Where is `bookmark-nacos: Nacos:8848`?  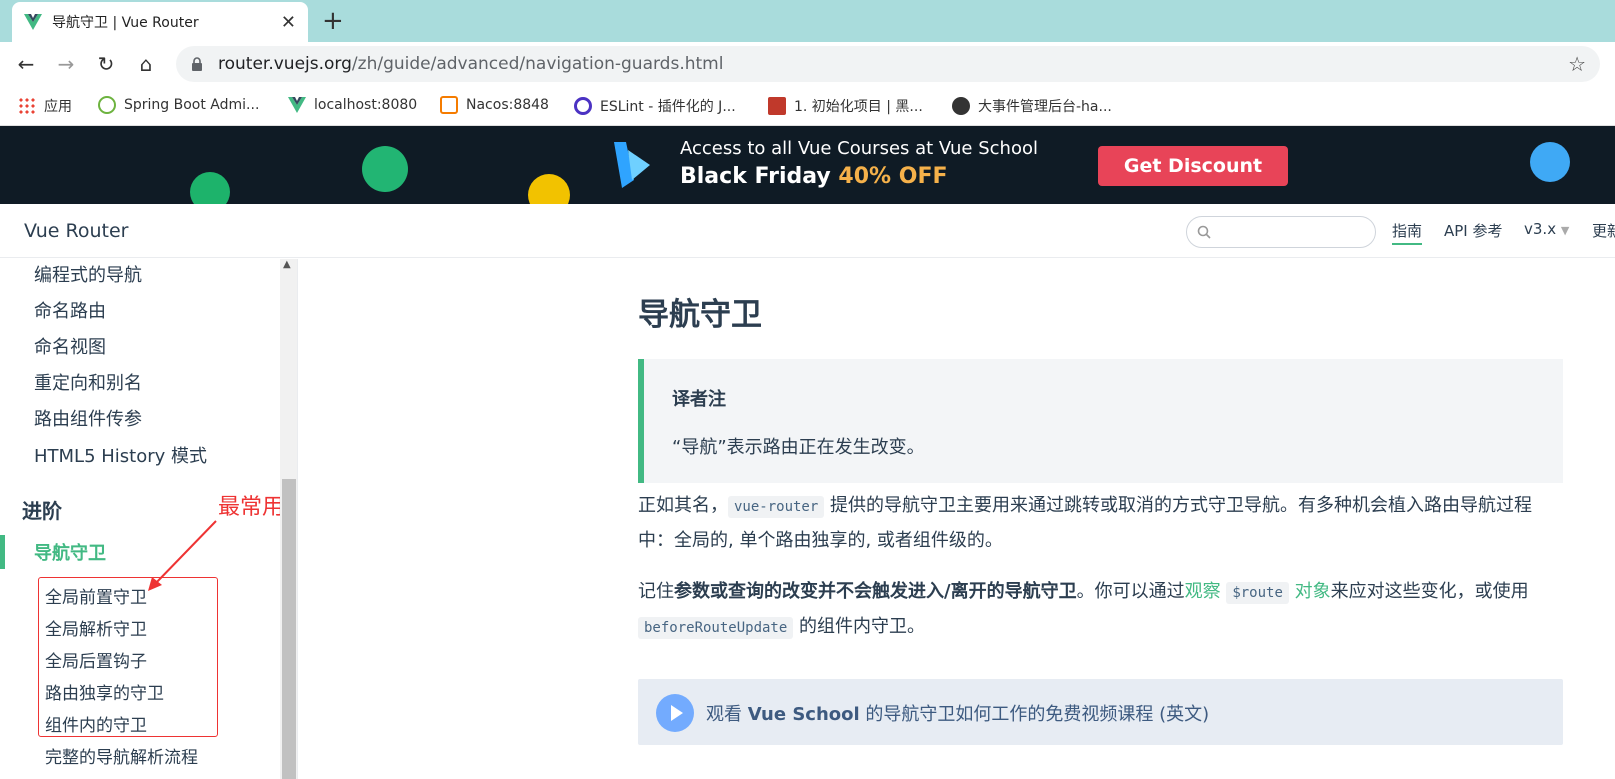 bookmark-nacos: Nacos:8848 is located at coordinates (494, 105).